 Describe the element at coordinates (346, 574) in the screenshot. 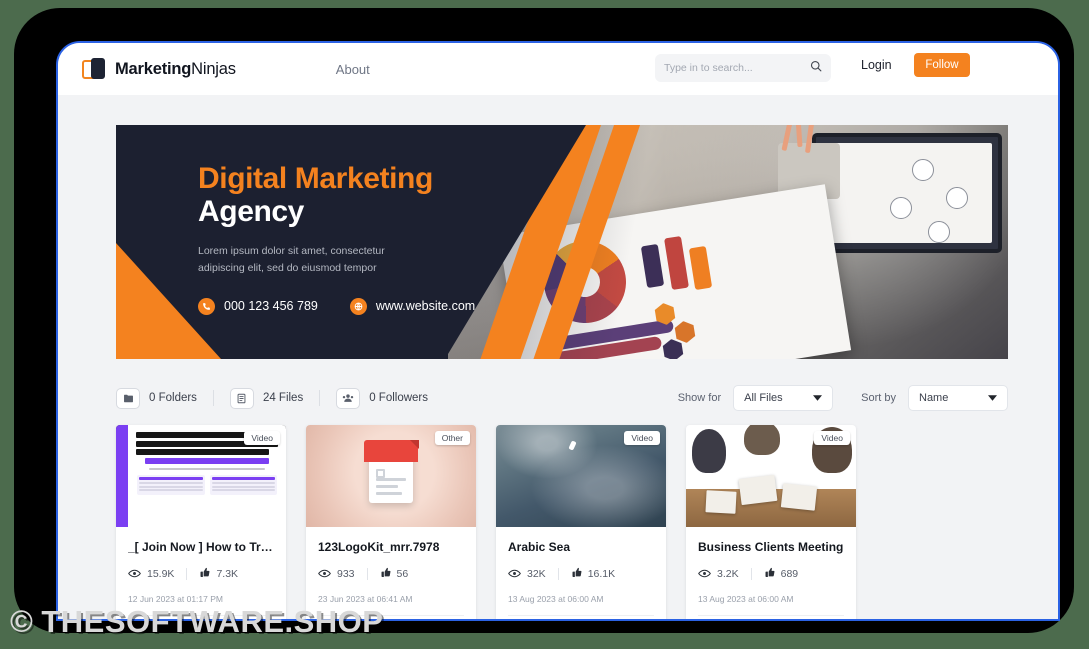

I see `card-views-value: 933` at that location.